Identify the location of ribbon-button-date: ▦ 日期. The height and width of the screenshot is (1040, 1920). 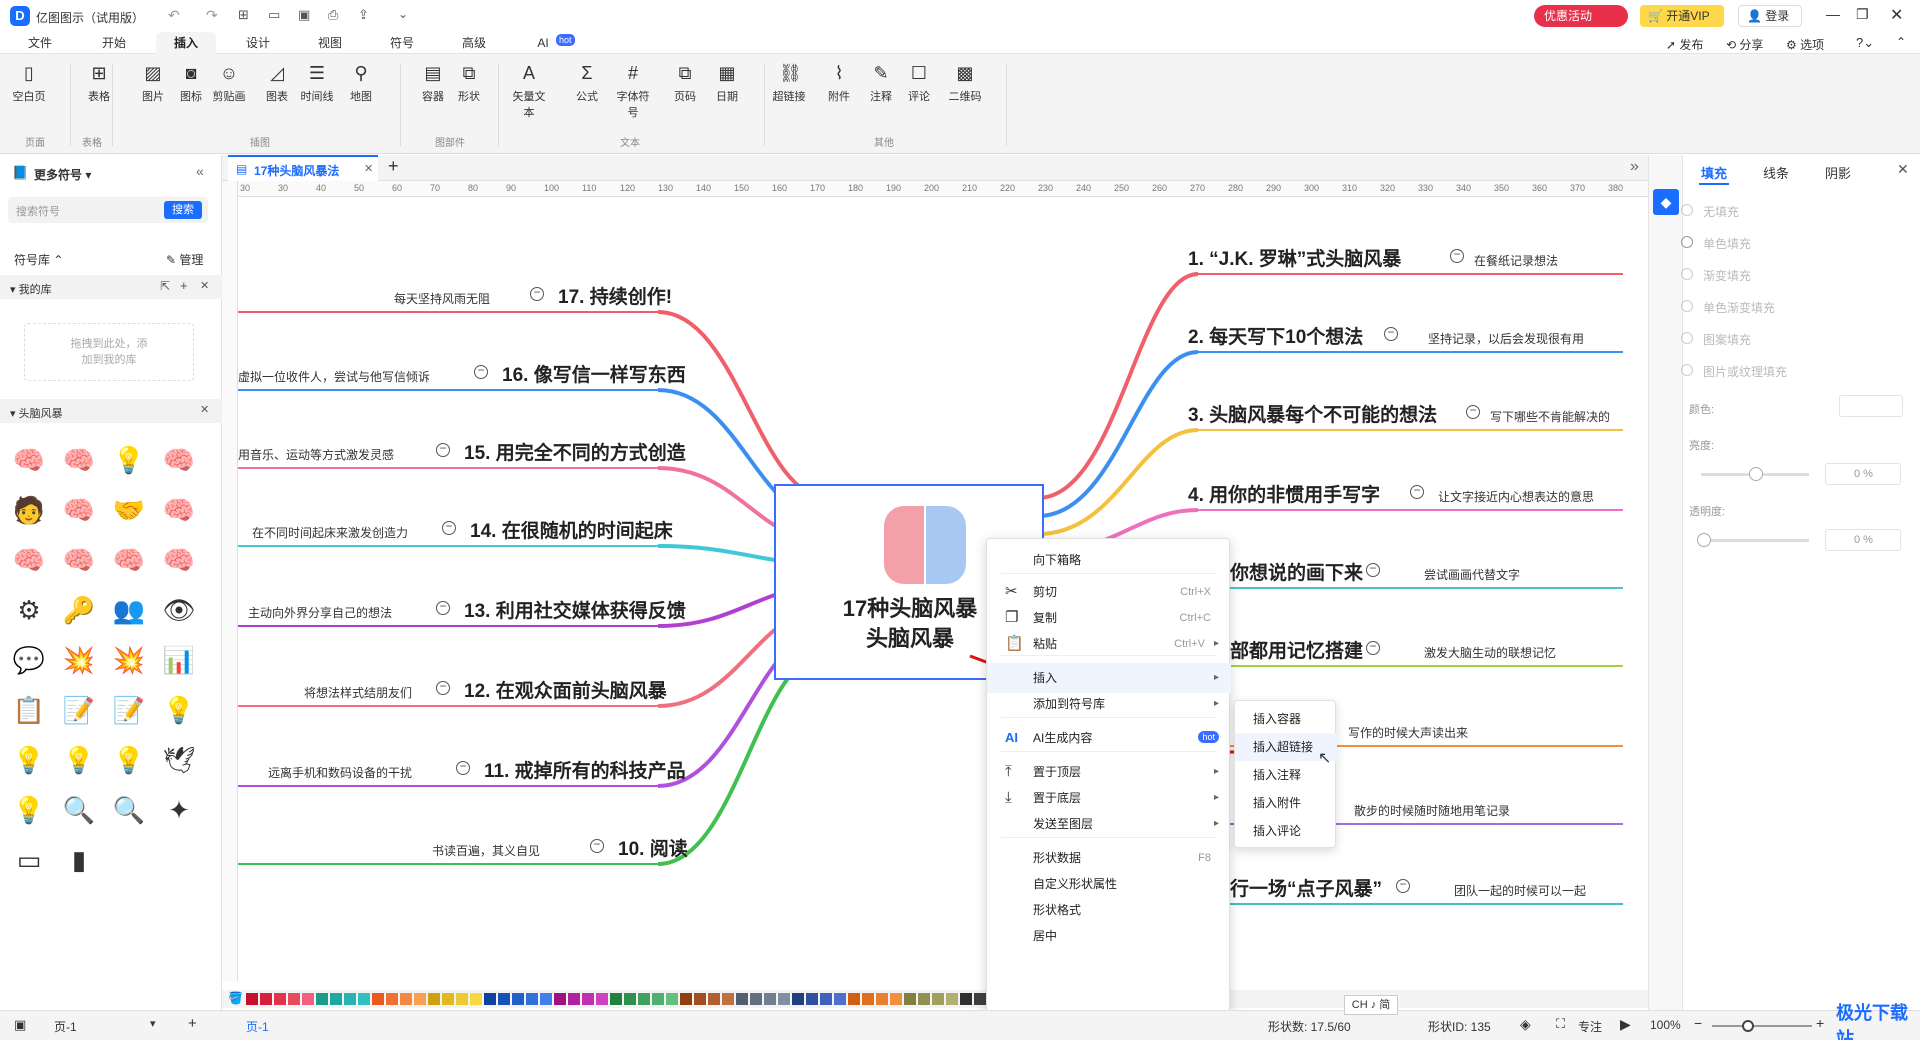
(727, 83).